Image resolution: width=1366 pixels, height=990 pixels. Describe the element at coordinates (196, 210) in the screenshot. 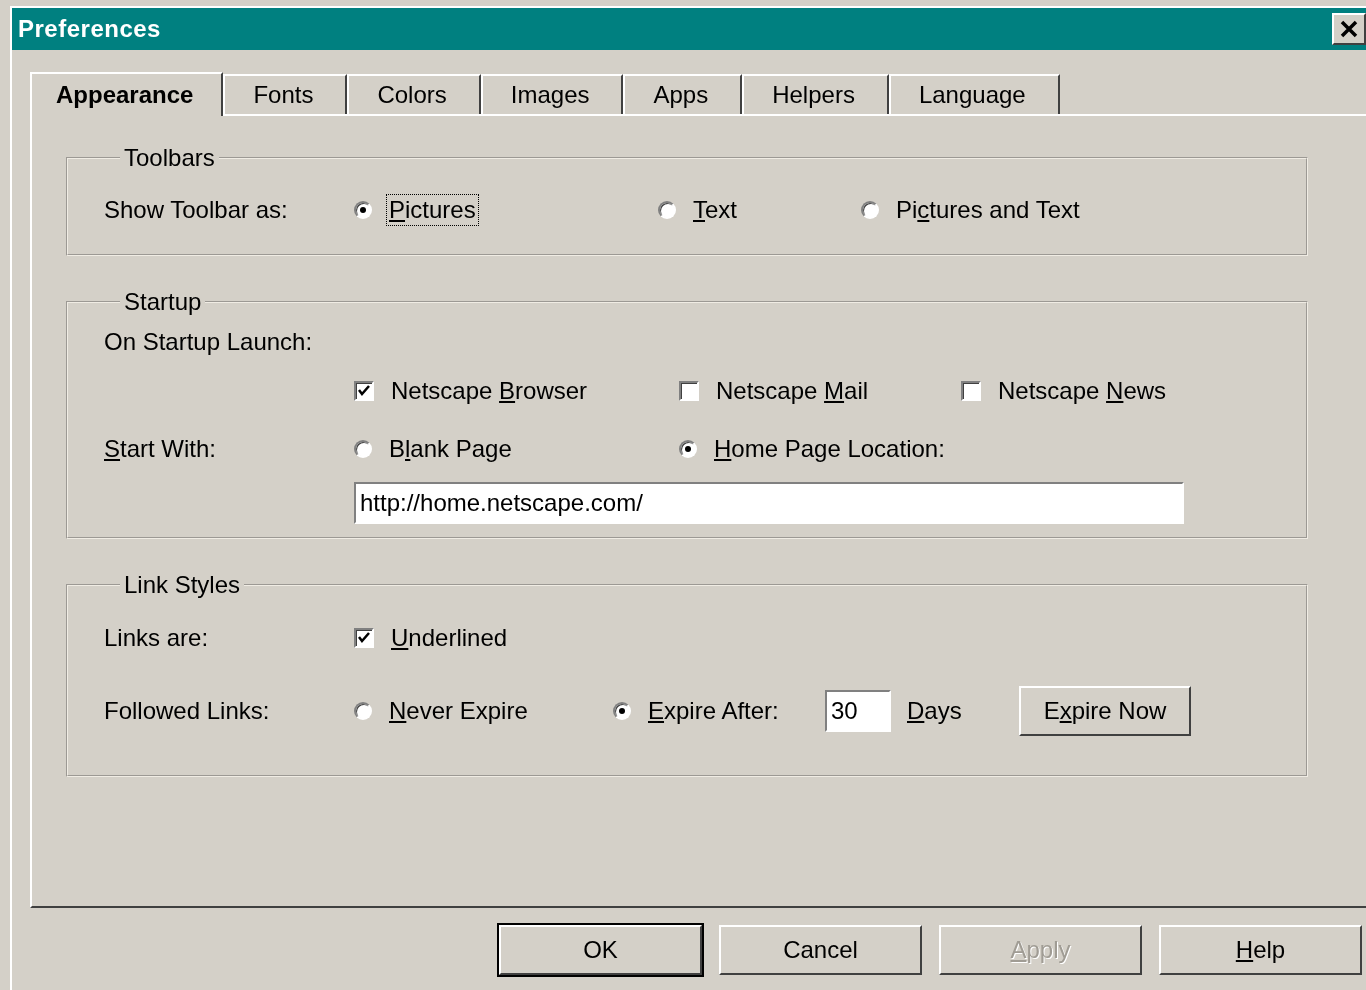

I see `field-label: Show Toolbar as:` at that location.